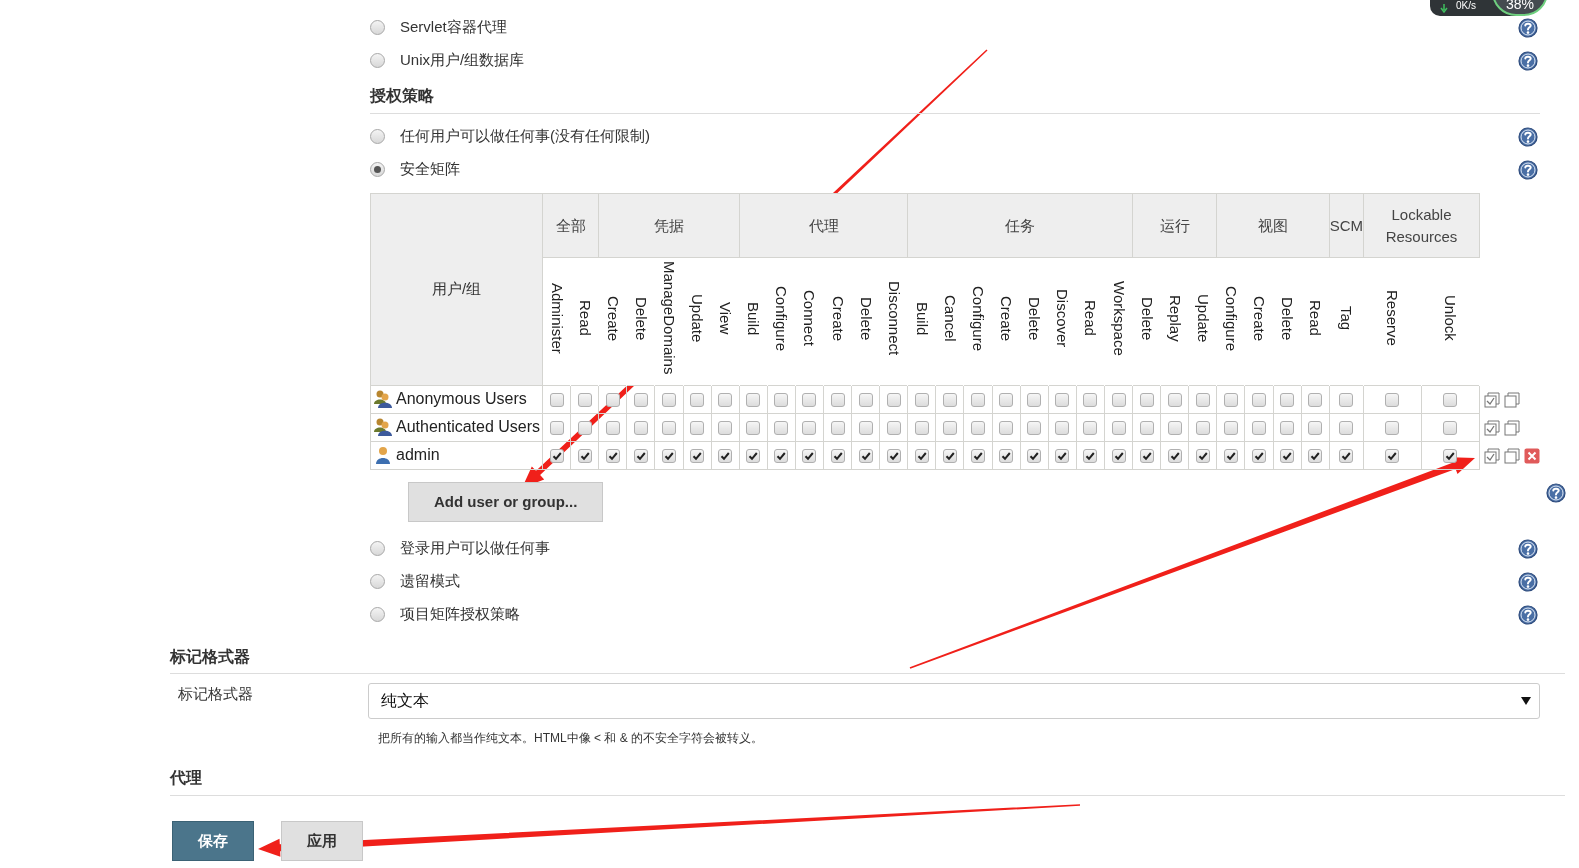 This screenshot has width=1579, height=868. Describe the element at coordinates (1532, 456) in the screenshot. I see `delete-icon` at that location.